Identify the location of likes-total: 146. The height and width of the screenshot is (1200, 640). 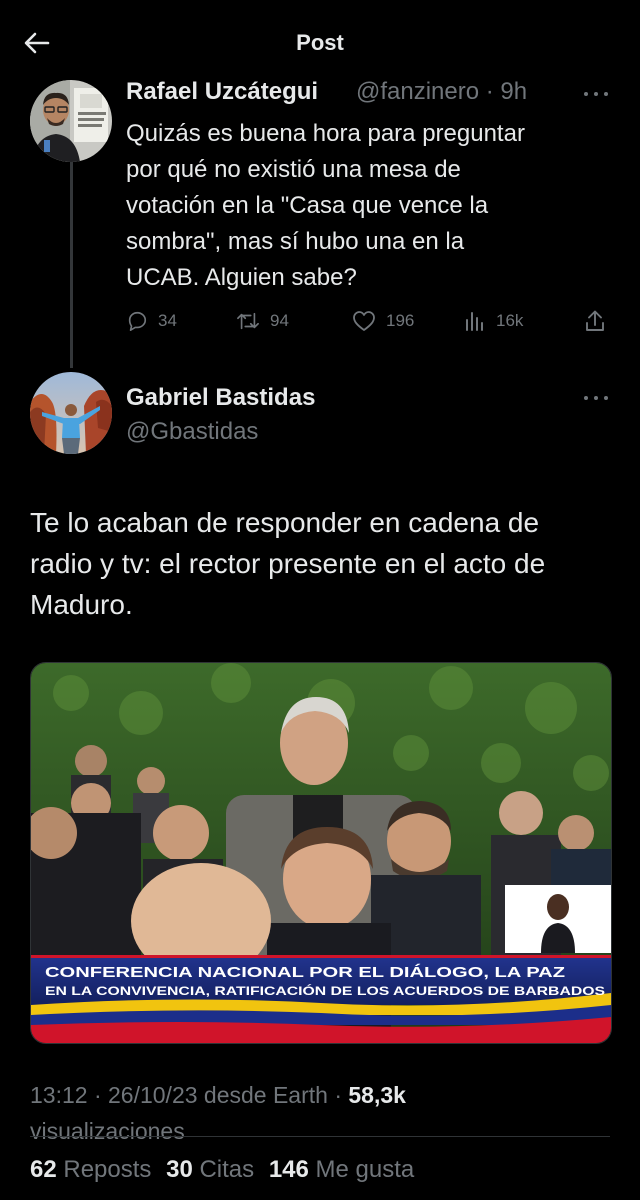
(288, 1169).